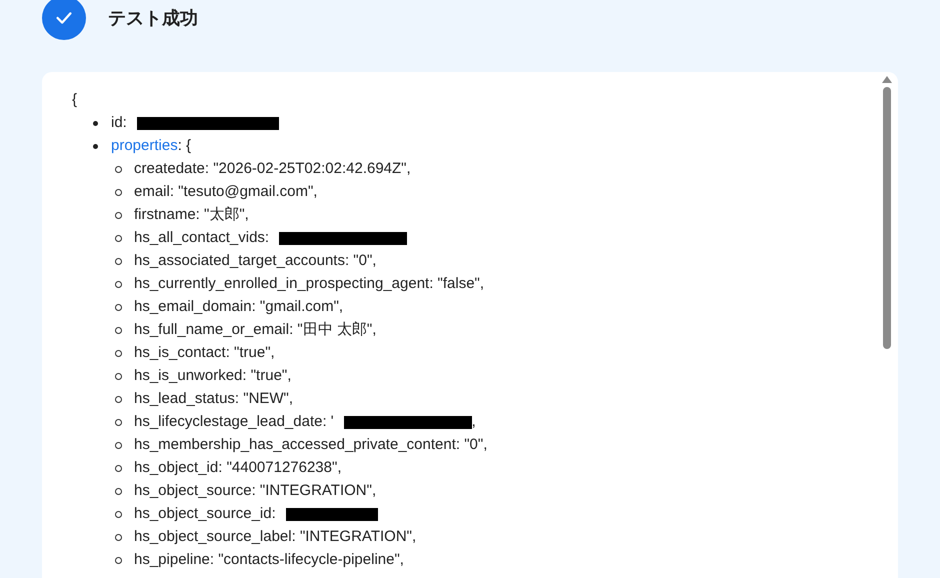 The height and width of the screenshot is (578, 940). I want to click on json-text: createdate: "2026-02-25T02:02:42.694Z",, so click(272, 169).